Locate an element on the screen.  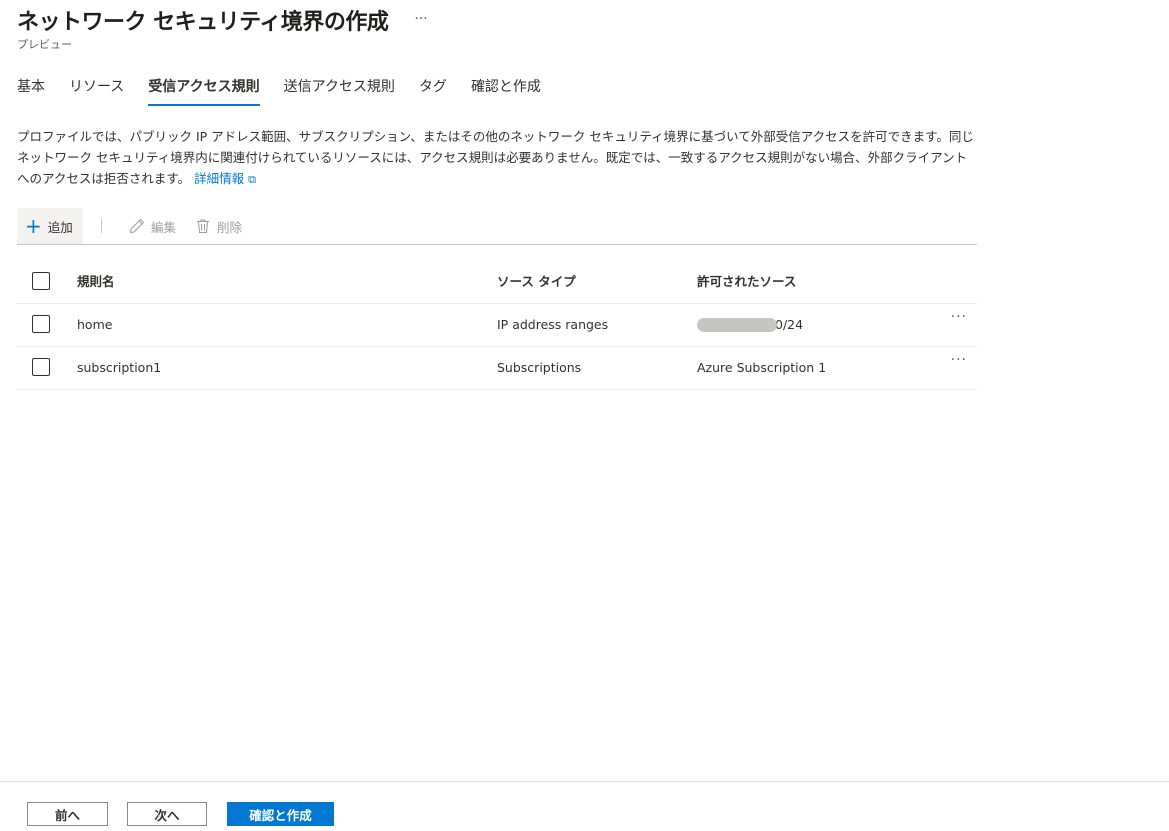
allowed-source-cell: 0/24 is located at coordinates (750, 325).